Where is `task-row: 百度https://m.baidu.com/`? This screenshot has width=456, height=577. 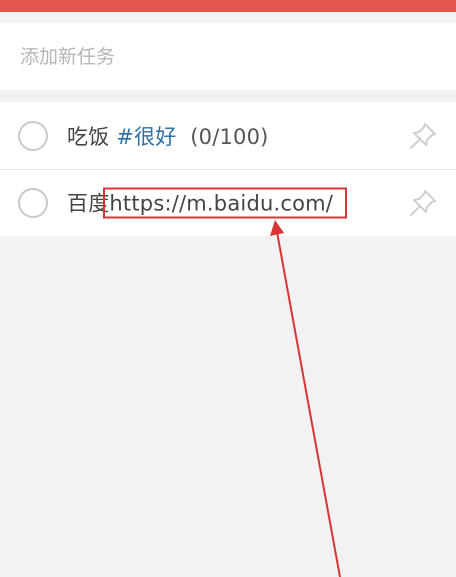
task-row: 百度https://m.baidu.com/ is located at coordinates (228, 202).